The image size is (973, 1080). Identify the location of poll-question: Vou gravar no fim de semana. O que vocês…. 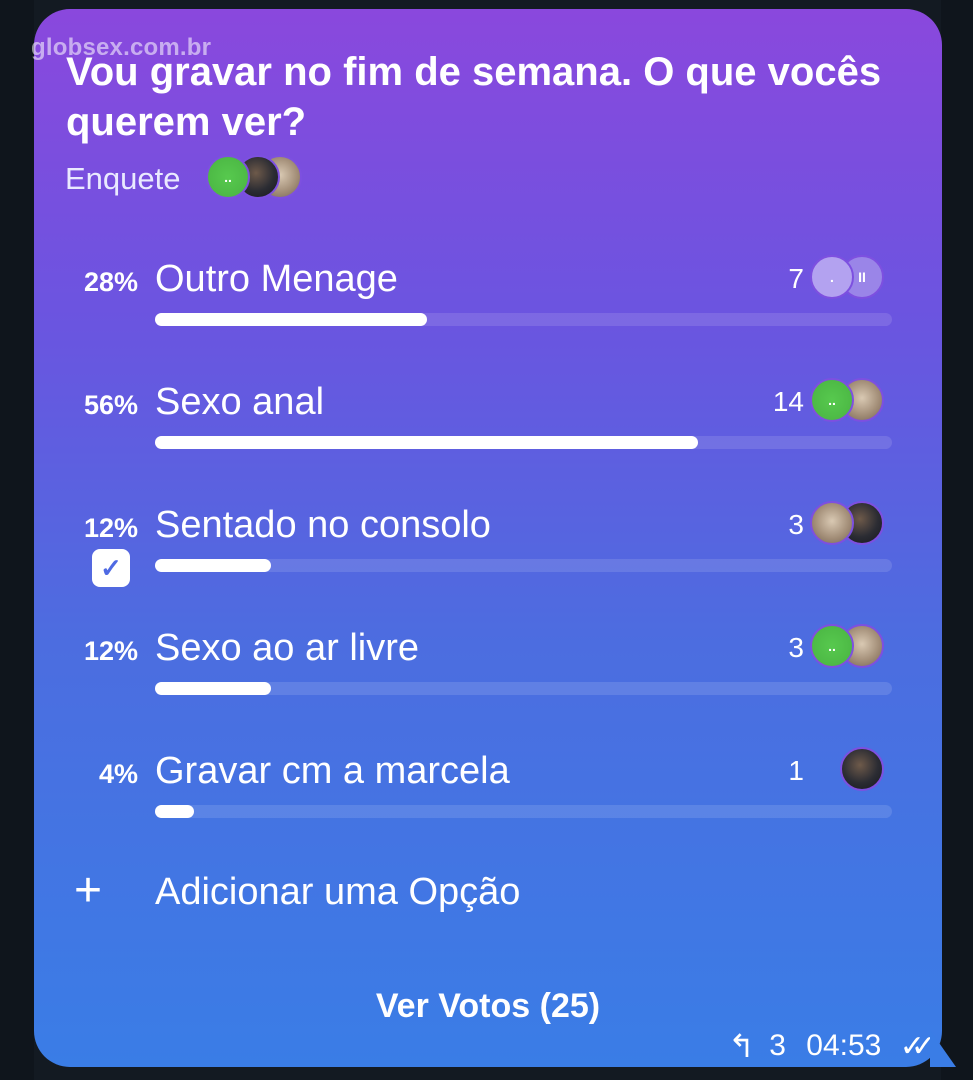
(474, 97).